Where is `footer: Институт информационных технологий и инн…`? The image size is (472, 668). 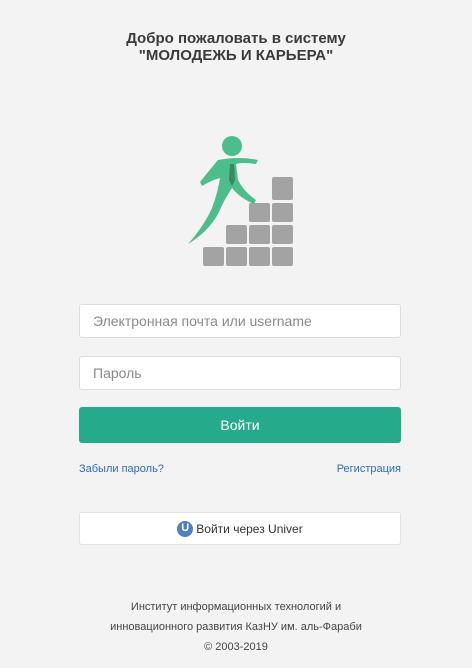
footer: Институт информационных технологий и инн… is located at coordinates (236, 627).